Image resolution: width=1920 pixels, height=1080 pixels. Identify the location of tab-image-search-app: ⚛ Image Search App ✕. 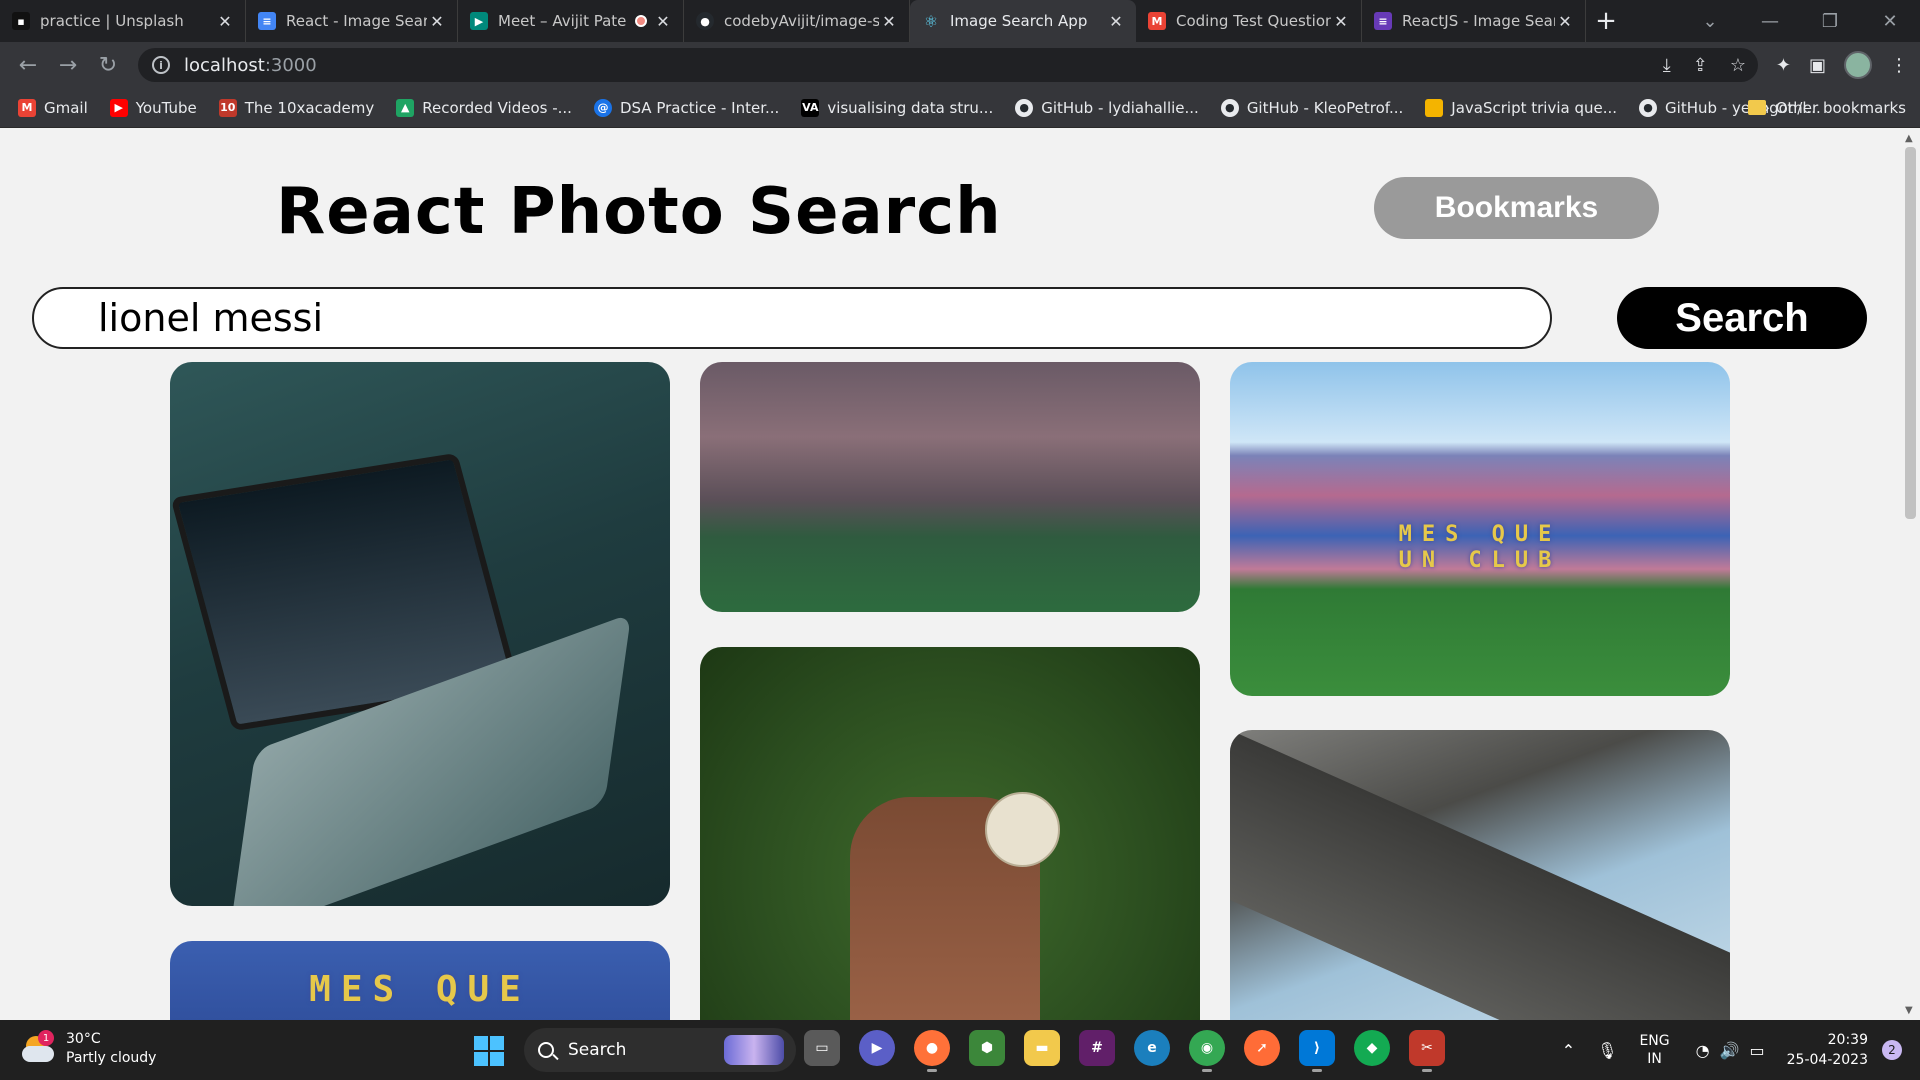
(1023, 21).